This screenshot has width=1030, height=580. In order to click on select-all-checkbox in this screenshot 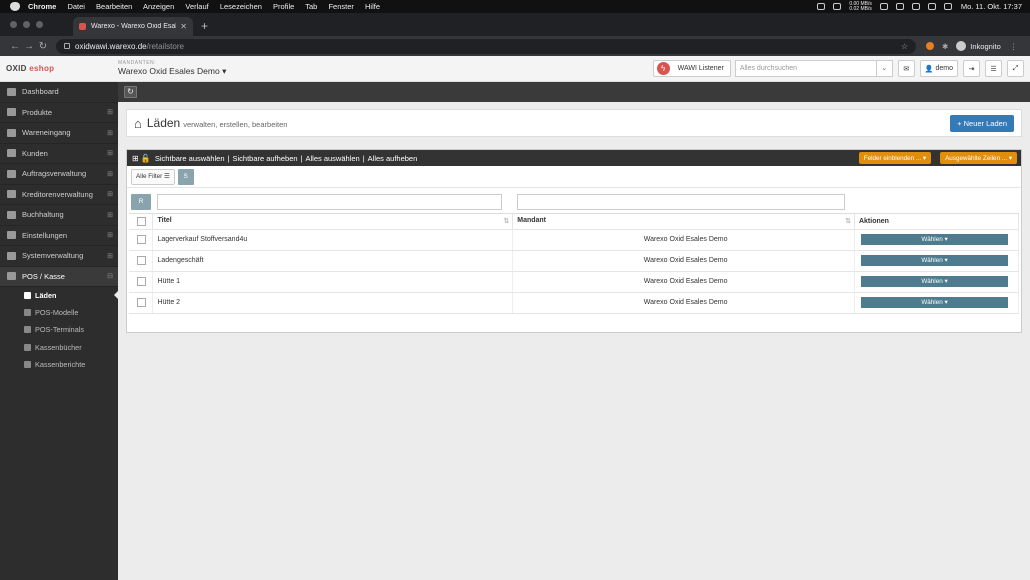, I will do `click(141, 221)`.